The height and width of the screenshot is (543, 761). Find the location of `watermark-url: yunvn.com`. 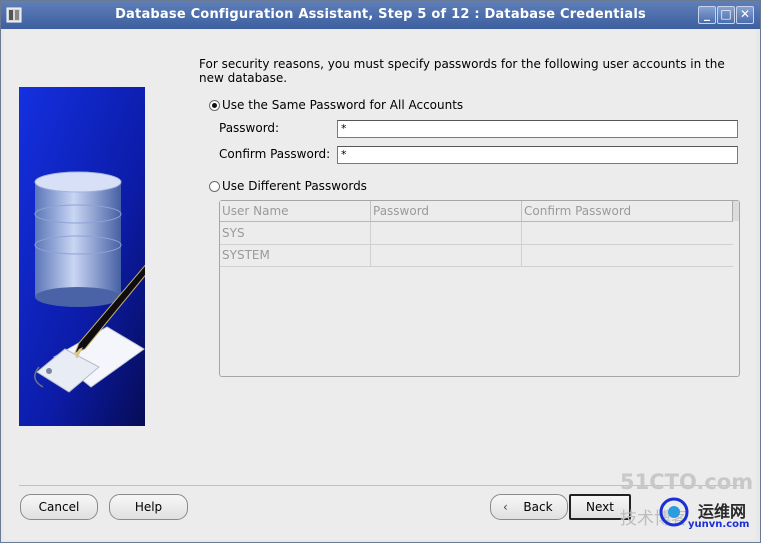

watermark-url: yunvn.com is located at coordinates (719, 524).